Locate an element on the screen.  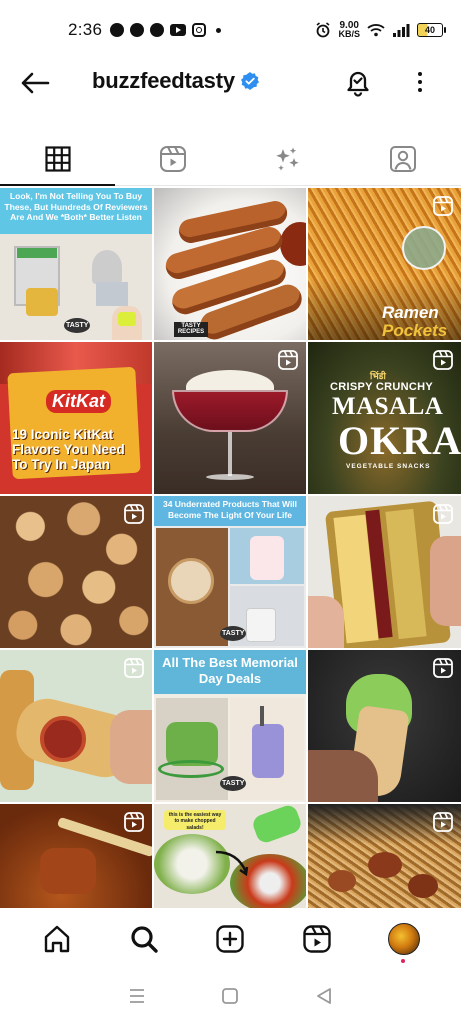
post-6-line4: VEGETABLE SNACKS is located at coordinates (388, 466).